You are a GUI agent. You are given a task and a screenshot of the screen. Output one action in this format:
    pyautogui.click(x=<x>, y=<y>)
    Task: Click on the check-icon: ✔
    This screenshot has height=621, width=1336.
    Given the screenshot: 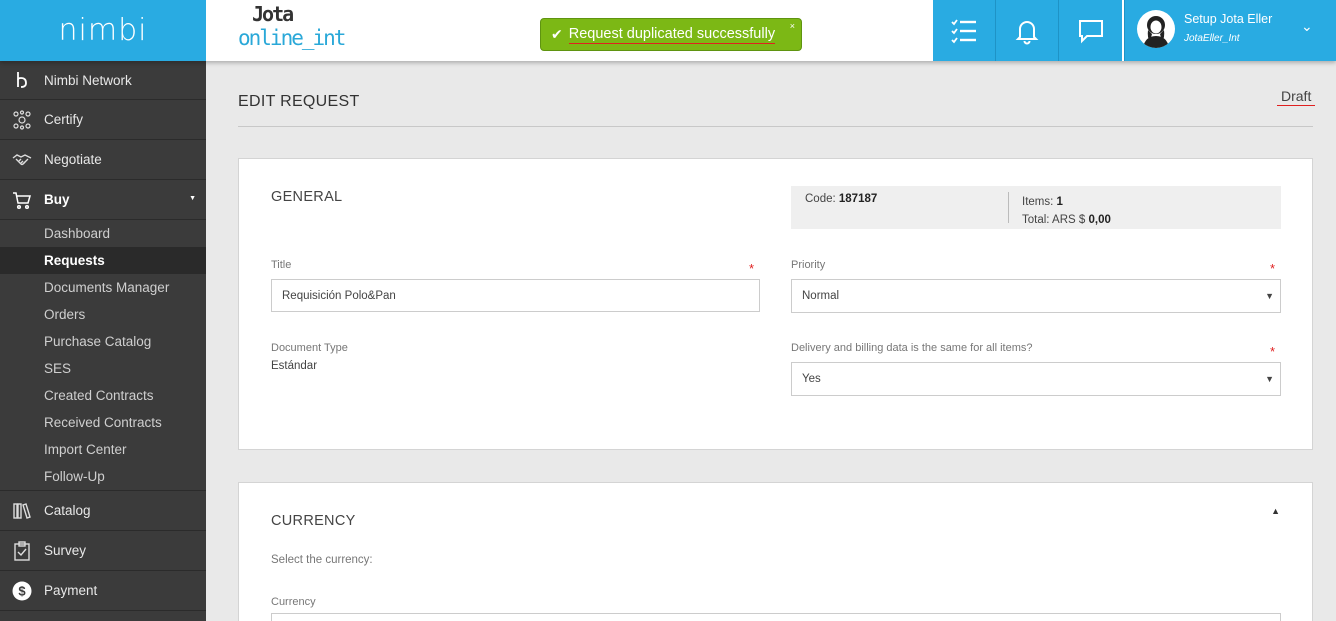 What is the action you would take?
    pyautogui.click(x=557, y=34)
    